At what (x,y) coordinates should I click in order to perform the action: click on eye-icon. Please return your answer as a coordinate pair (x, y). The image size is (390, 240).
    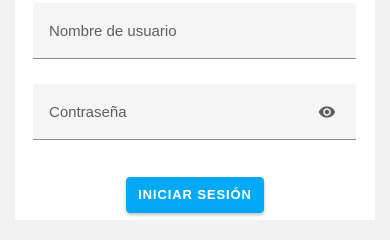
    Looking at the image, I should click on (327, 112).